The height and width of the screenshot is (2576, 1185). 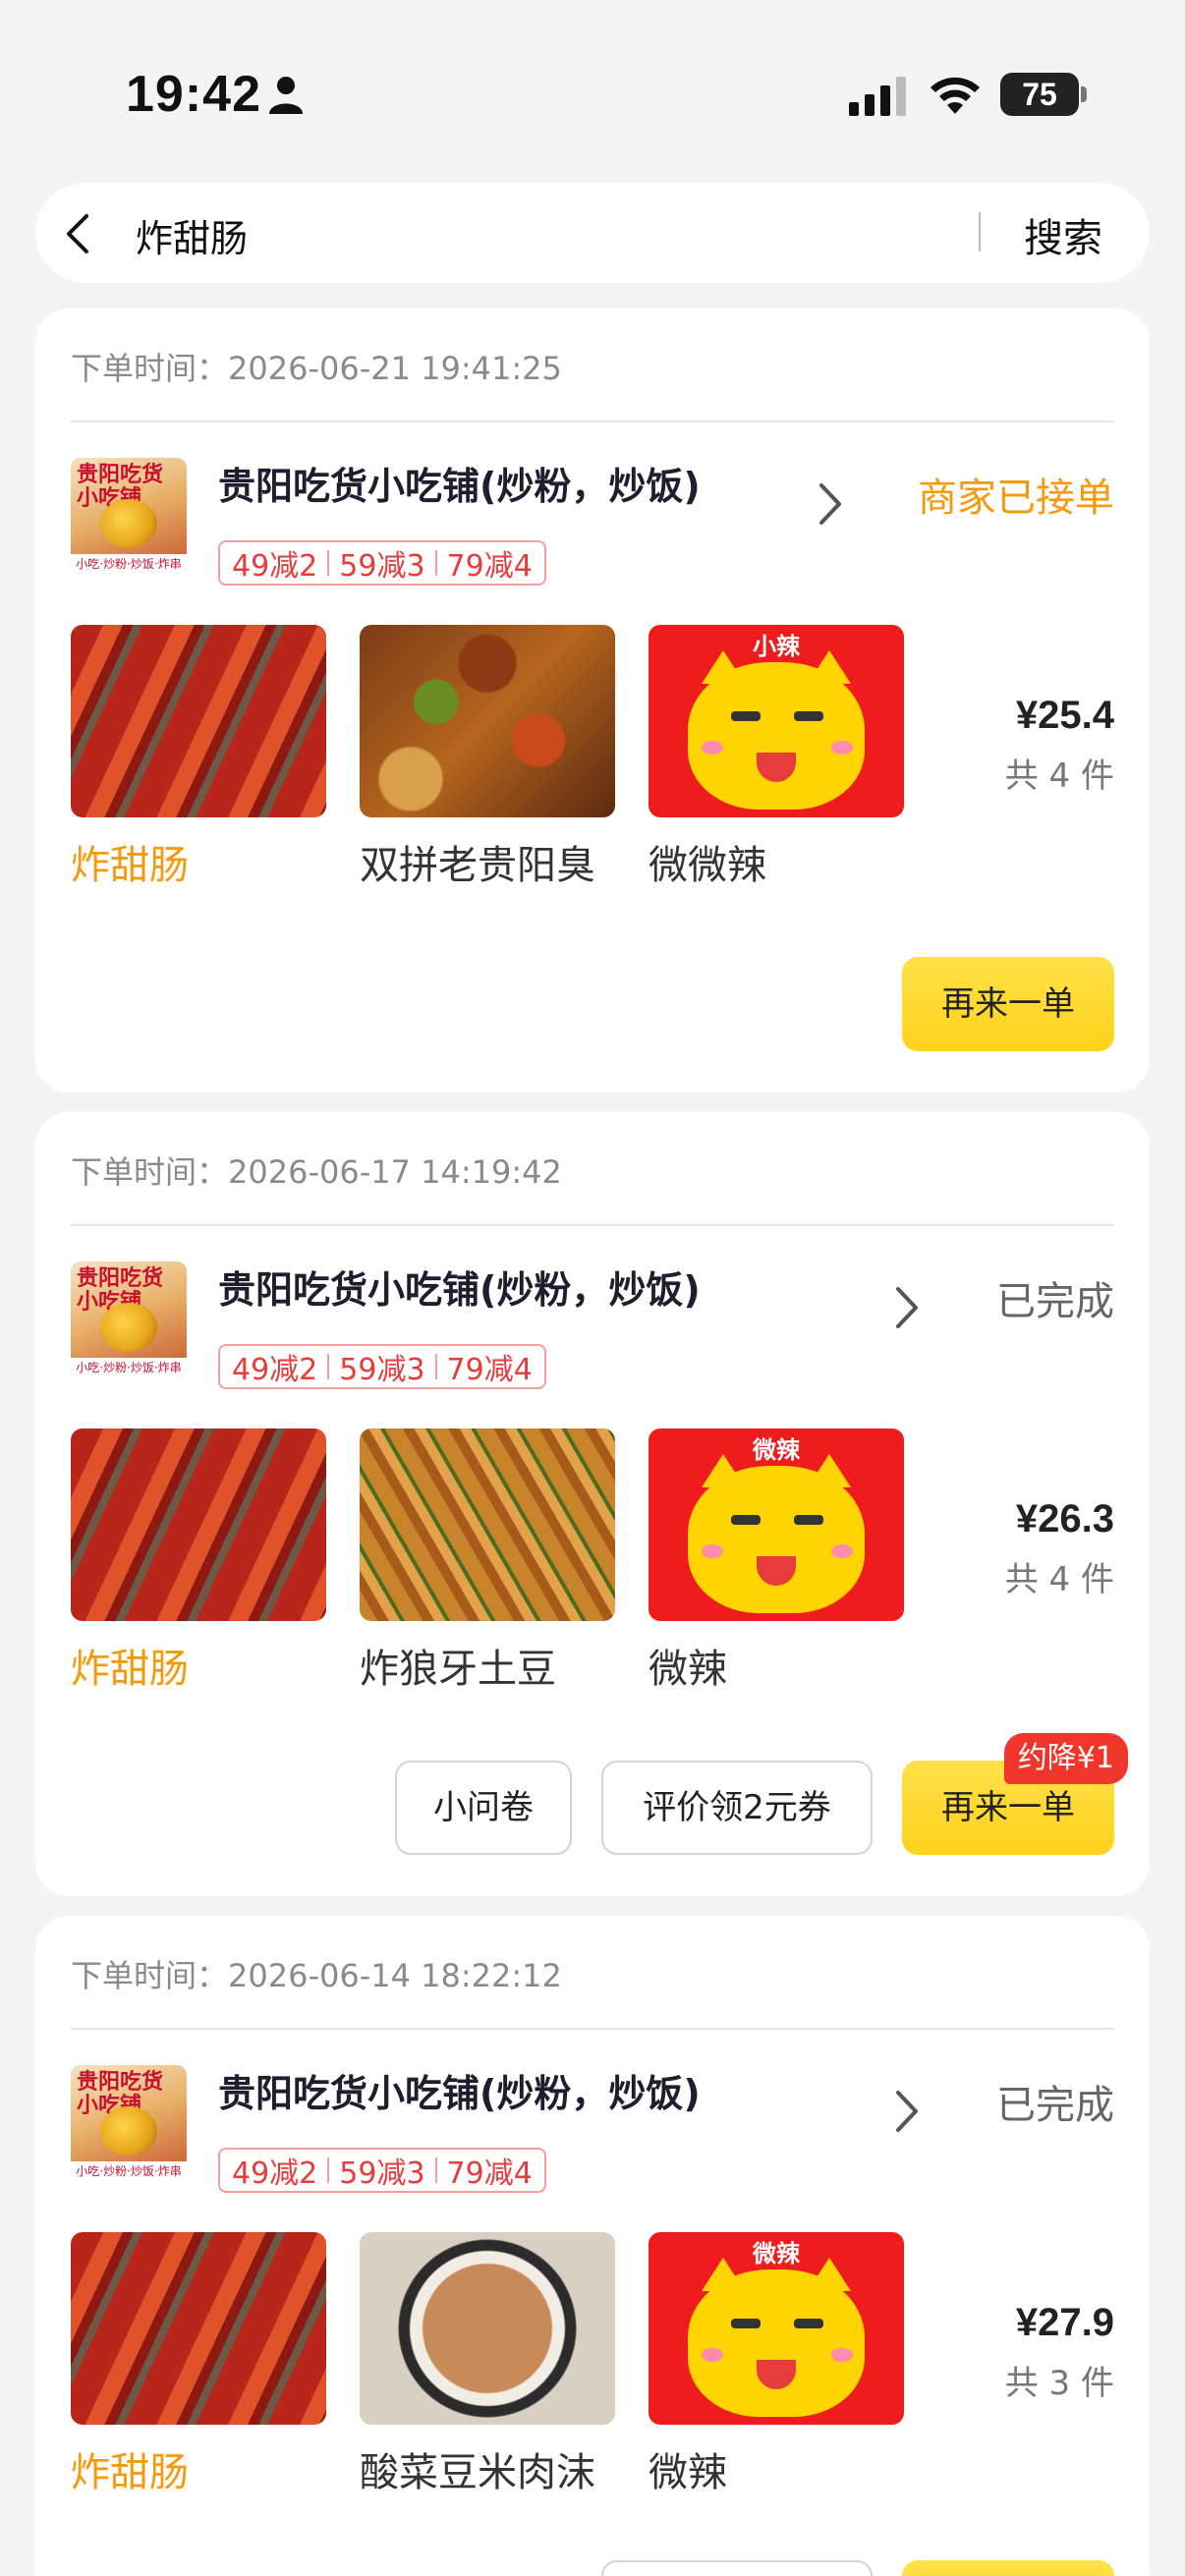 What do you see at coordinates (708, 865) in the screenshot?
I see `item-name: 微微辣` at bounding box center [708, 865].